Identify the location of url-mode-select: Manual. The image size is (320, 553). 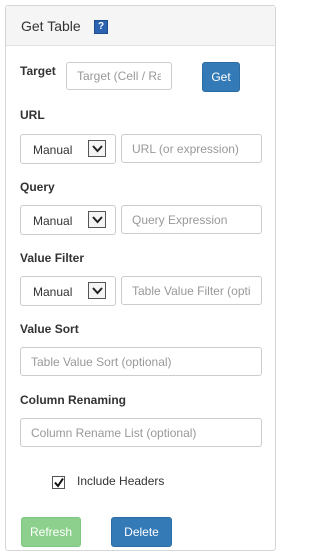
(68, 149).